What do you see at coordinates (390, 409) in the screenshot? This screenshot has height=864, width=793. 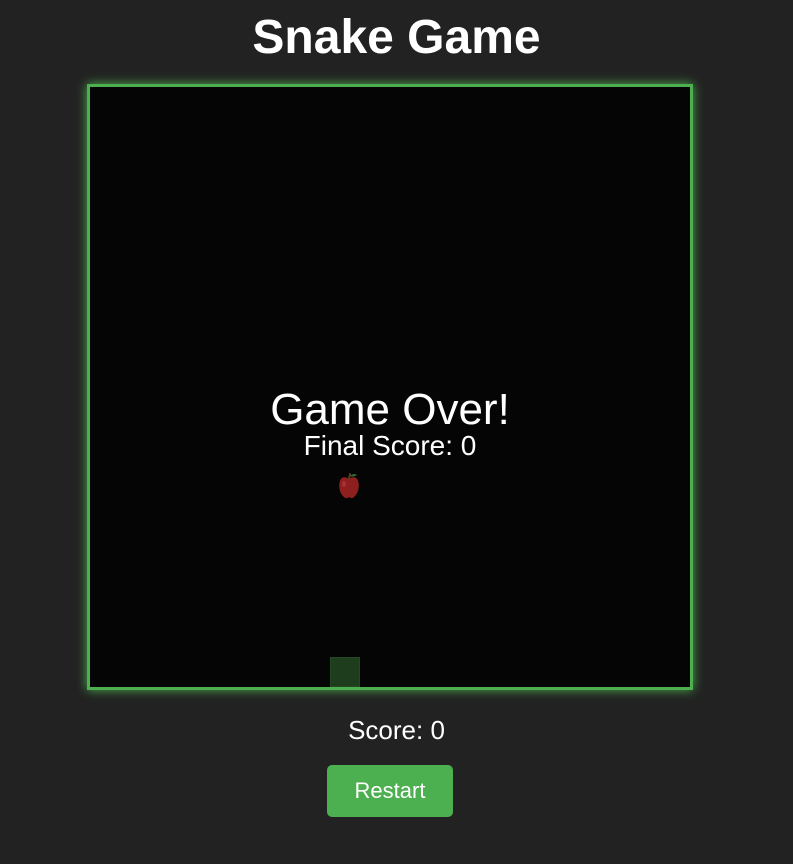 I see `game-over-message: Game Over!` at bounding box center [390, 409].